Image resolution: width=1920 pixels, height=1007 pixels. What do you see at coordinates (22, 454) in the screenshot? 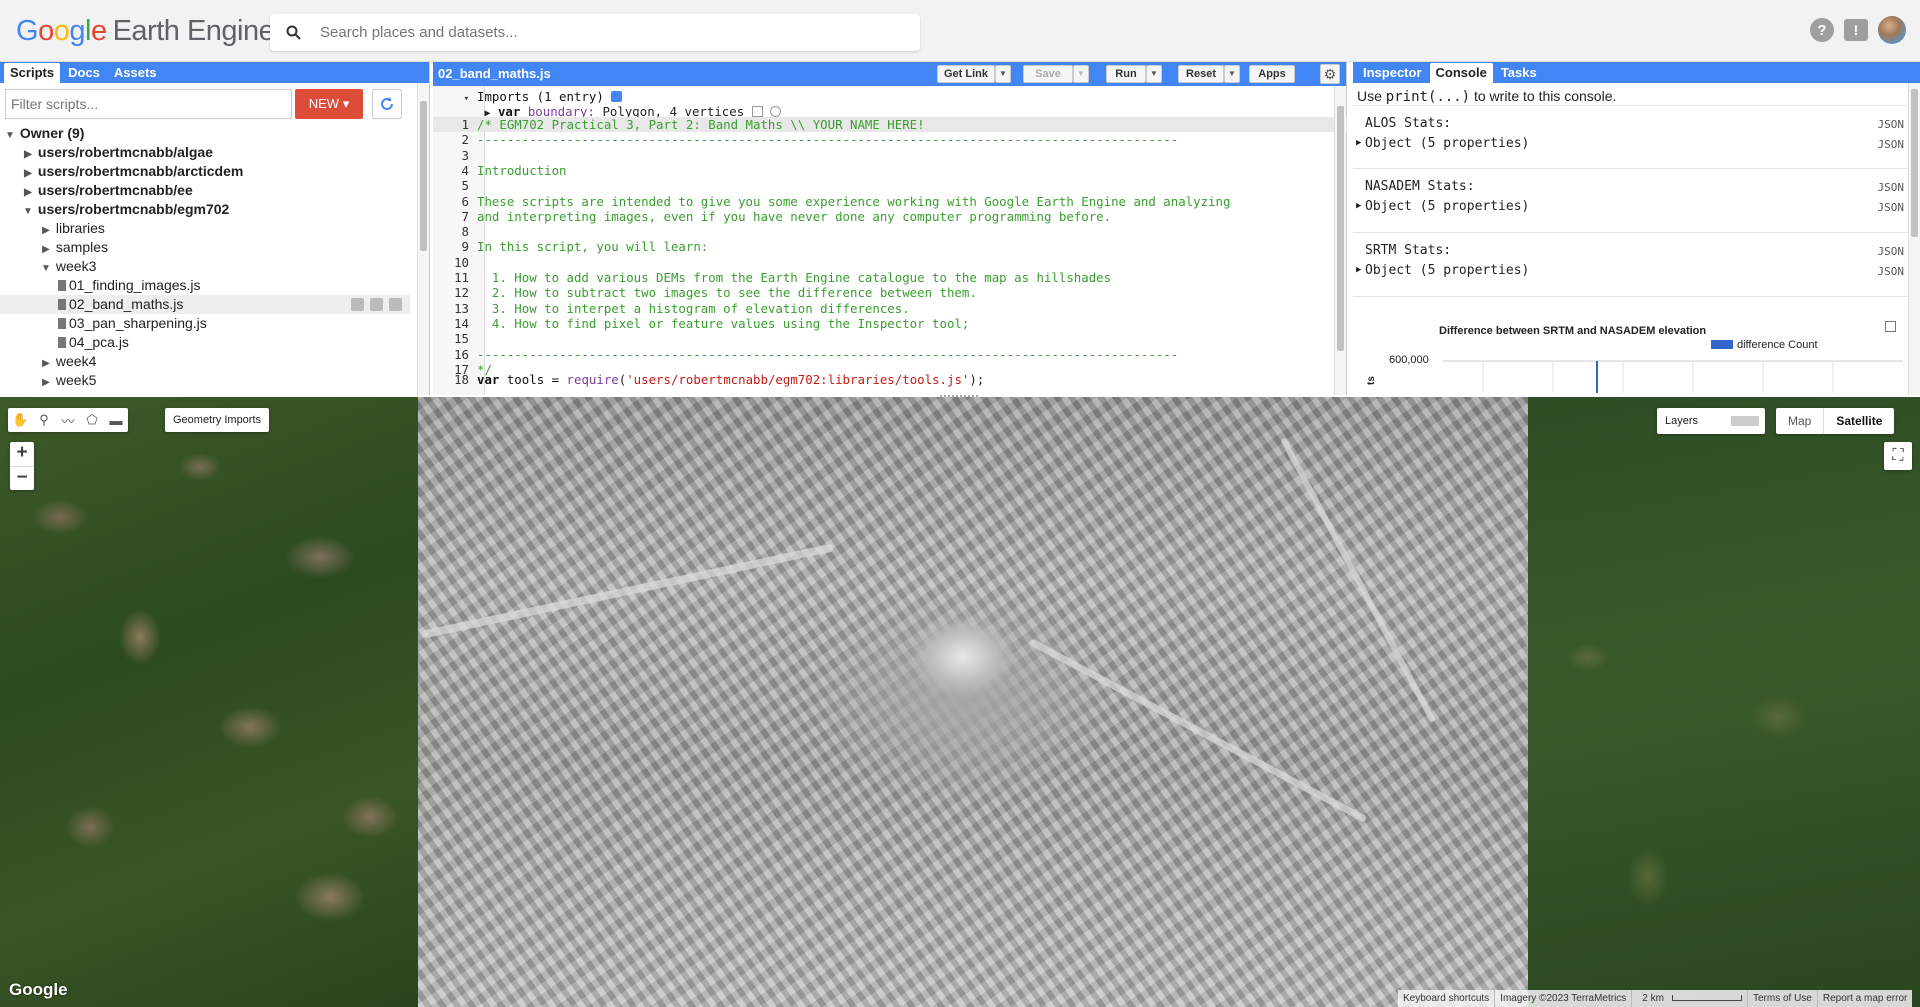
I see `zoom-in-button: +` at bounding box center [22, 454].